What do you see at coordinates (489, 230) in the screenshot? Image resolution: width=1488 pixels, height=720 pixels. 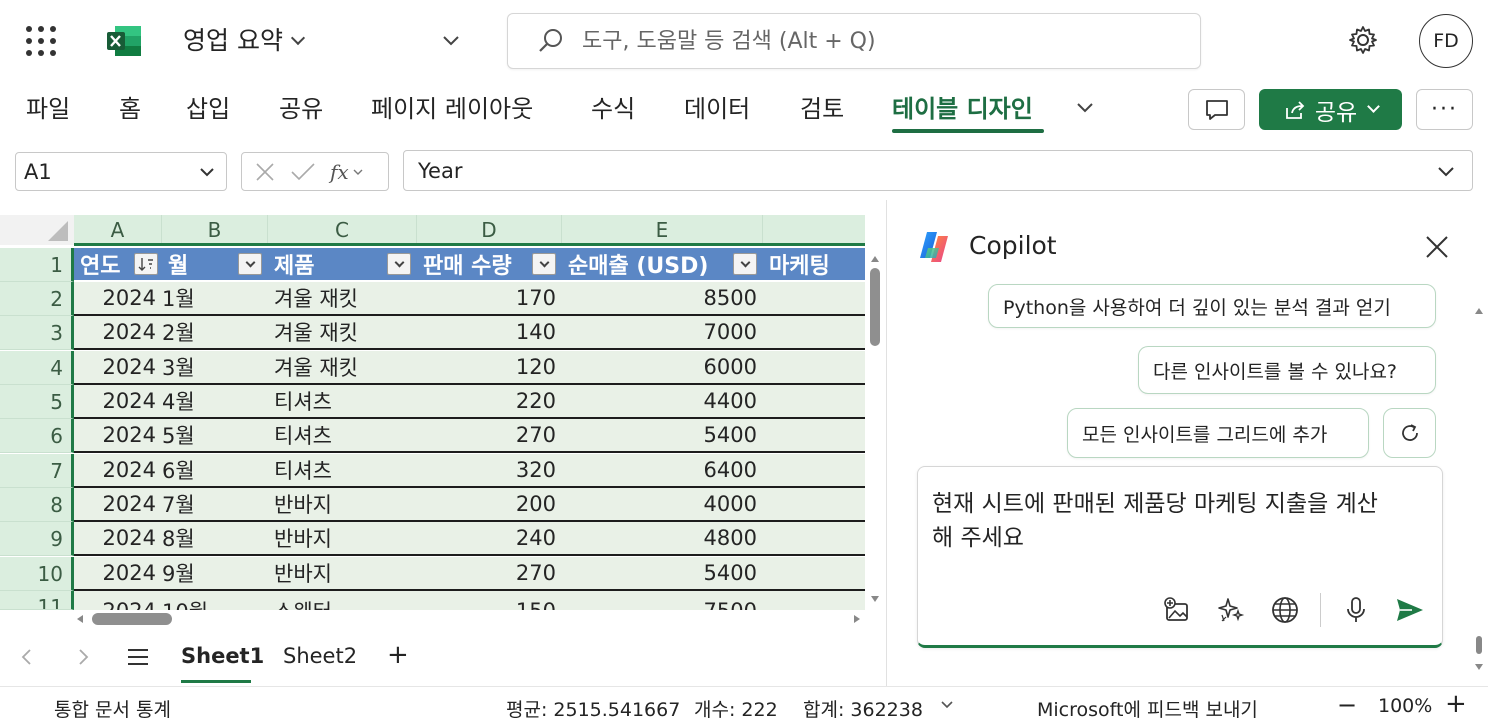 I see `column-header-d: D` at bounding box center [489, 230].